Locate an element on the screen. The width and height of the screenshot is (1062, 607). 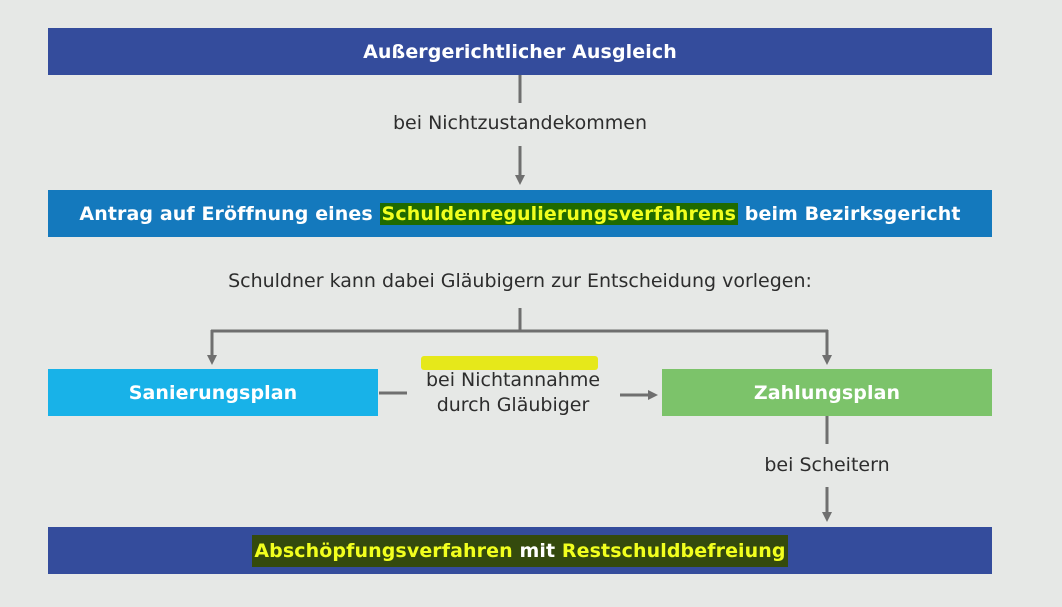
box-aussergerichtlicher-ausgleich: Außergerichtlicher Ausgleich is located at coordinates (520, 51).